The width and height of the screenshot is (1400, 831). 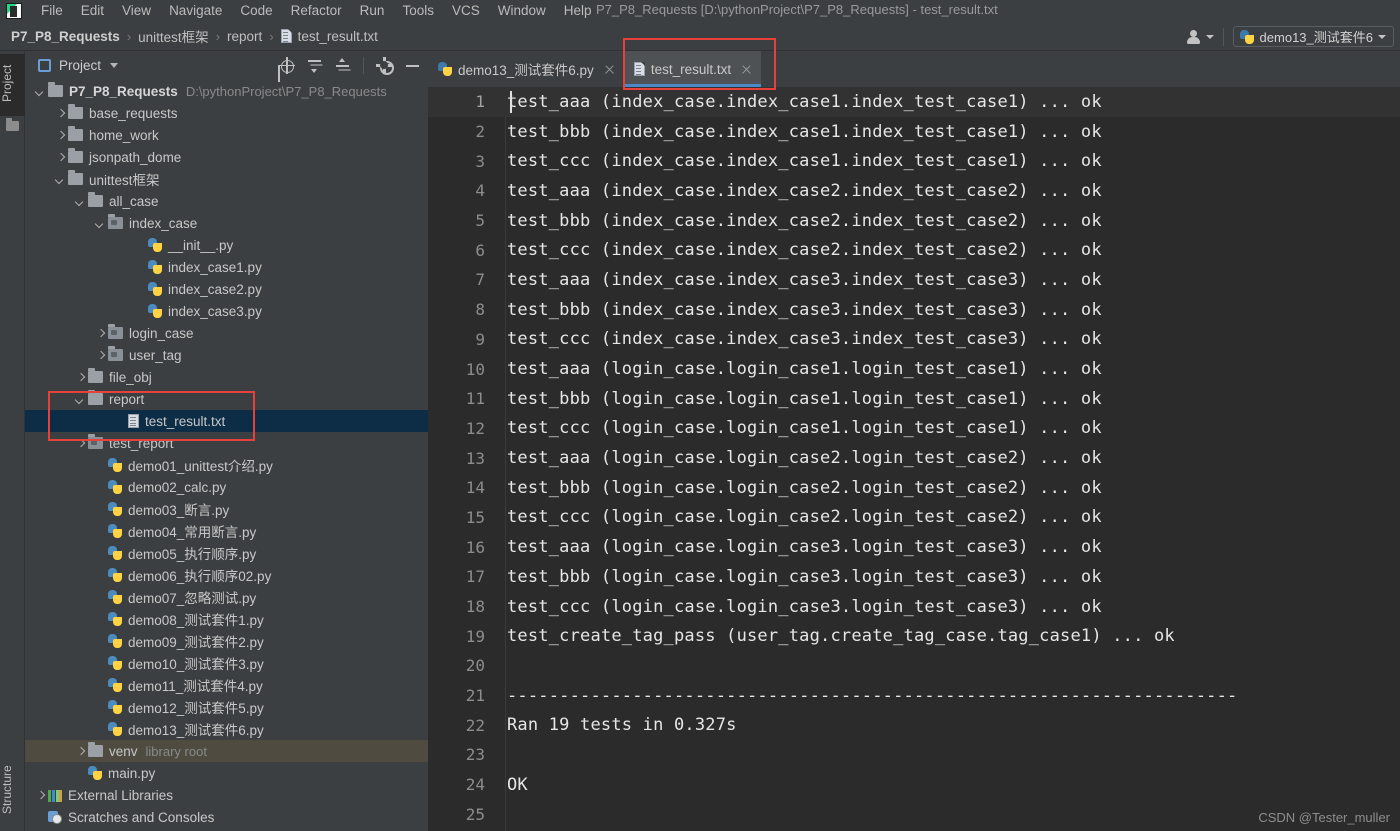 What do you see at coordinates (161, 333) in the screenshot?
I see `tree-item-label: login_case` at bounding box center [161, 333].